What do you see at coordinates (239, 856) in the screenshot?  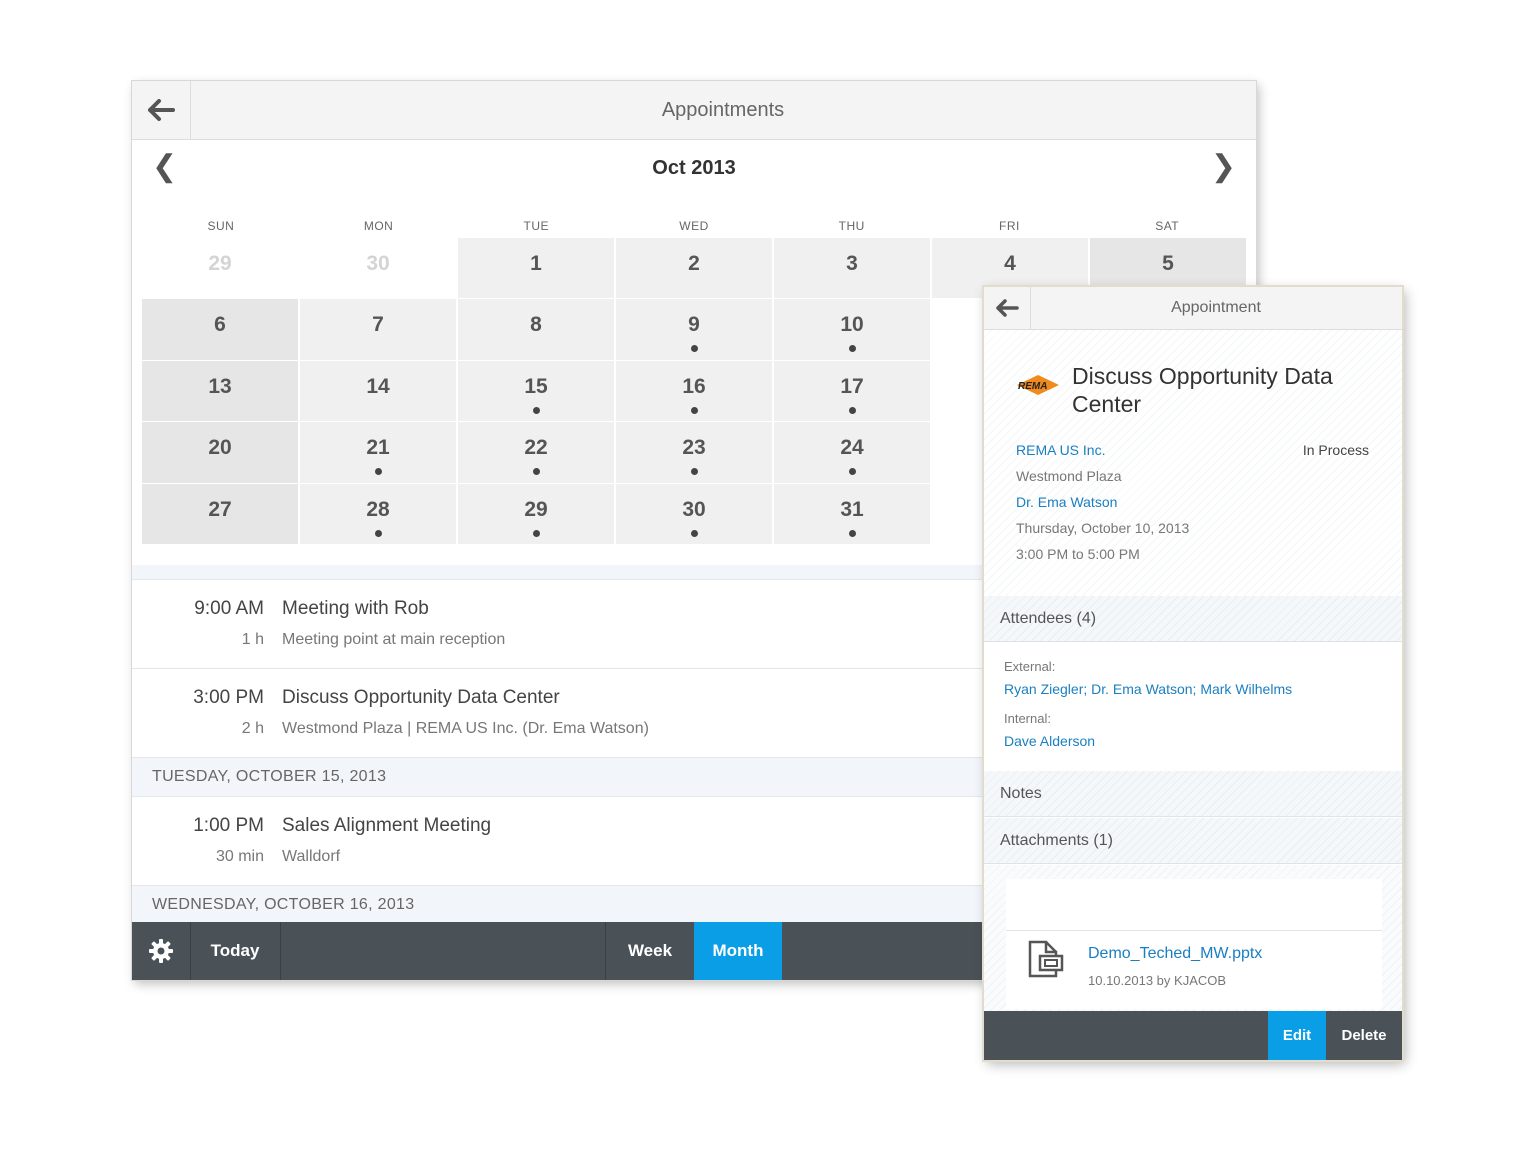 I see `appointment-duration: 30 min` at bounding box center [239, 856].